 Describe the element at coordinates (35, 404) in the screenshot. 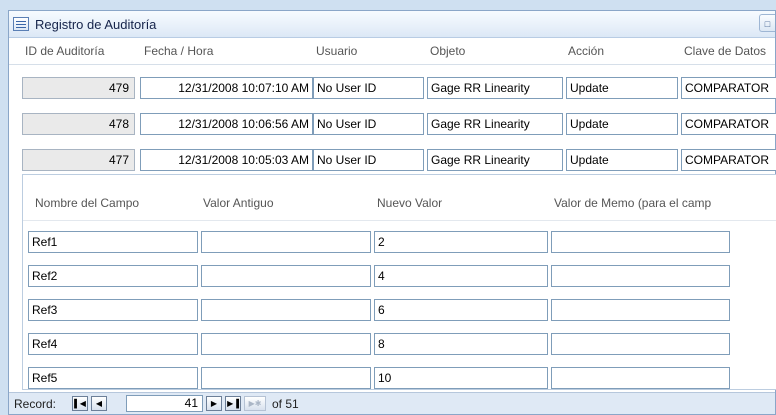

I see `record-label: Record:` at that location.